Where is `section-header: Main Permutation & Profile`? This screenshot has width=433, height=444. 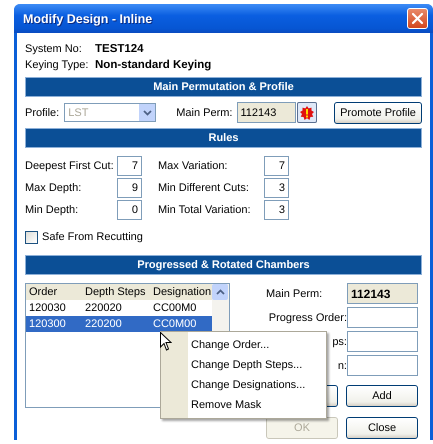
section-header: Main Permutation & Profile is located at coordinates (223, 87).